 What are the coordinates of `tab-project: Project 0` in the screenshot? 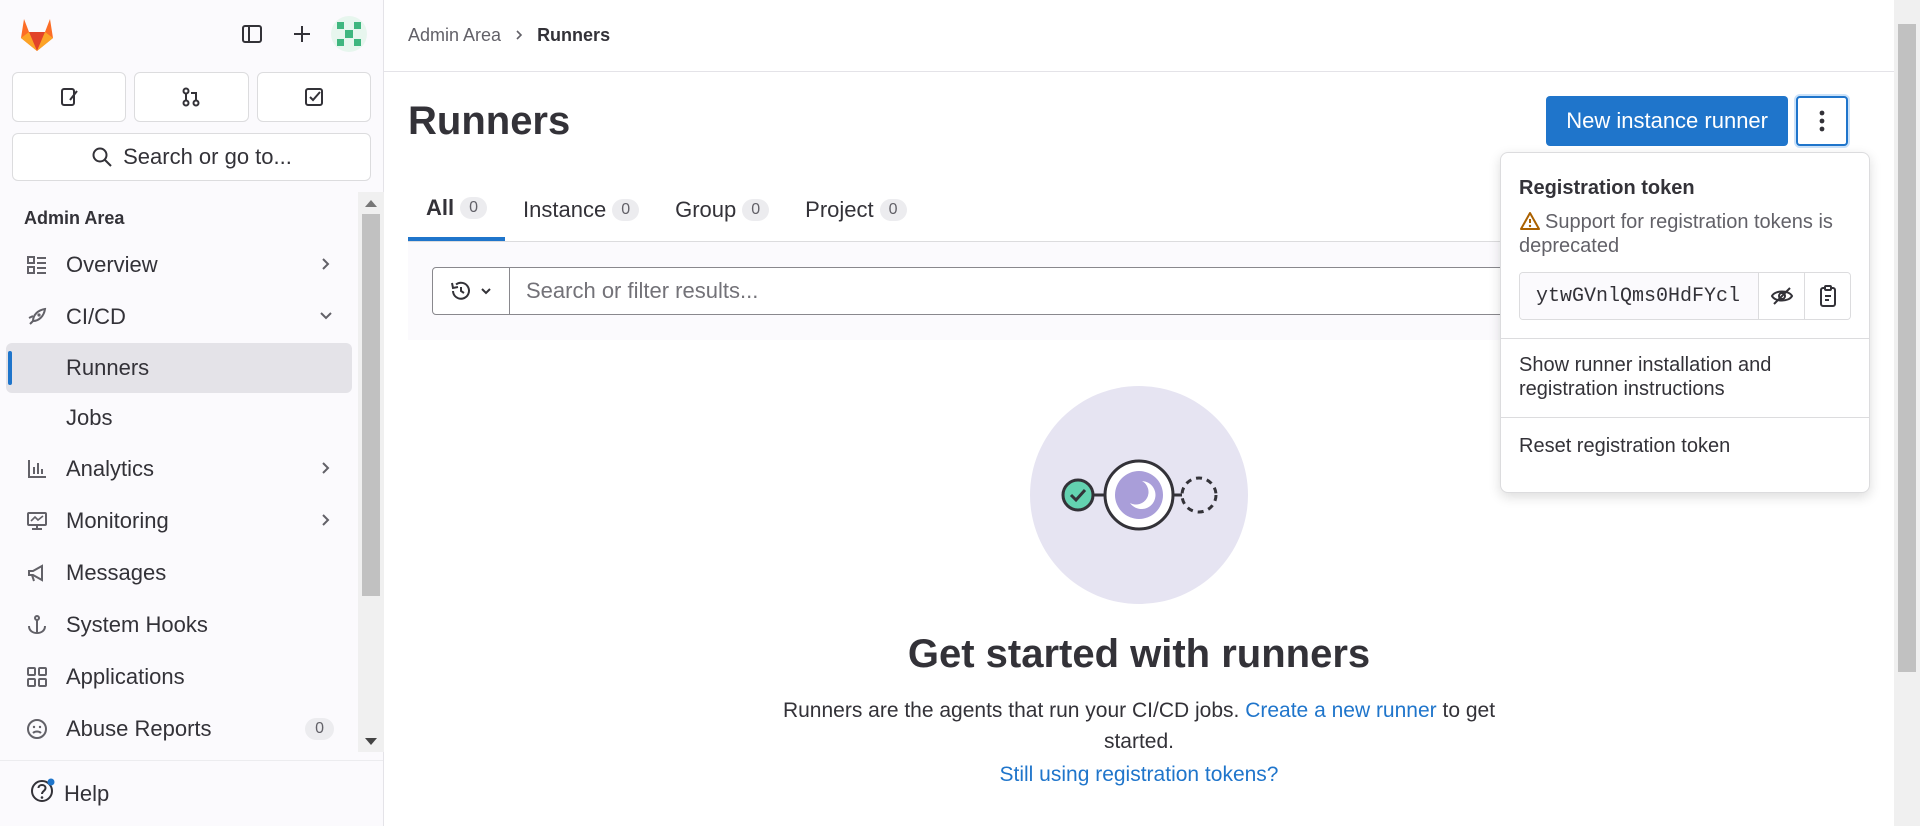 It's located at (855, 209).